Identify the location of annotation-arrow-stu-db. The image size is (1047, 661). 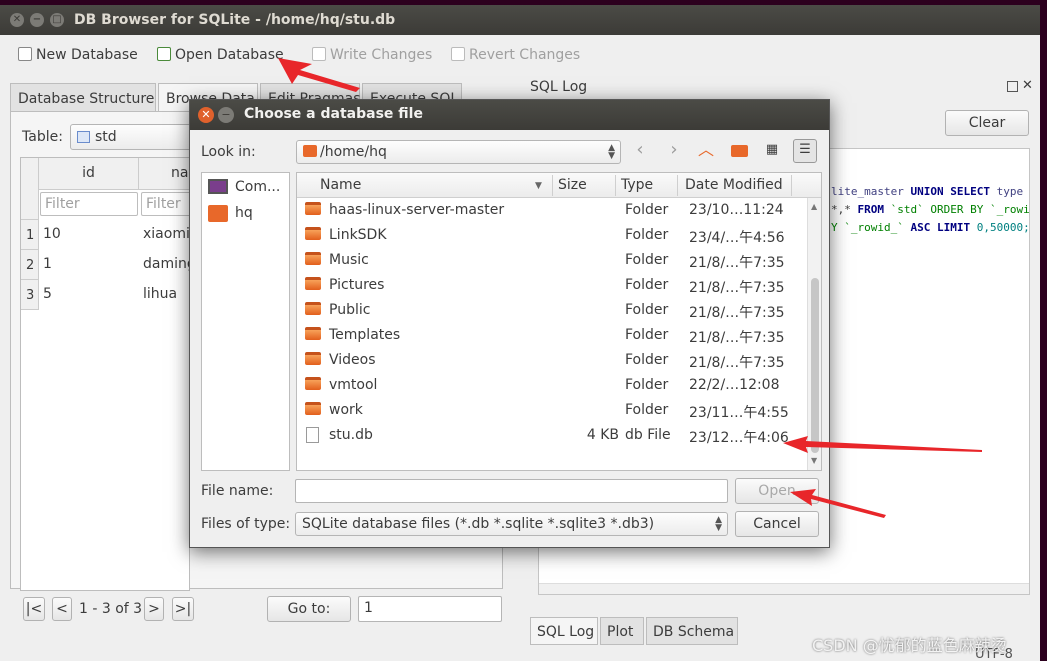
(882, 444).